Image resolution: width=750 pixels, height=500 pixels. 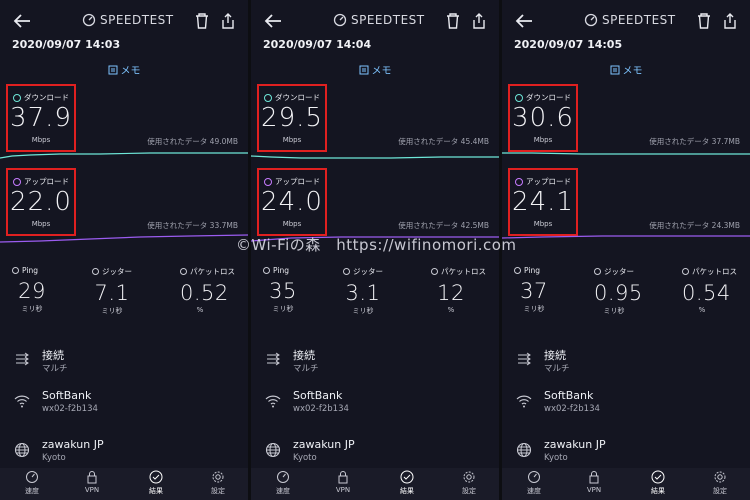 I want to click on bottom-nav: 速度 VPN 結果 設定, so click(x=626, y=484).